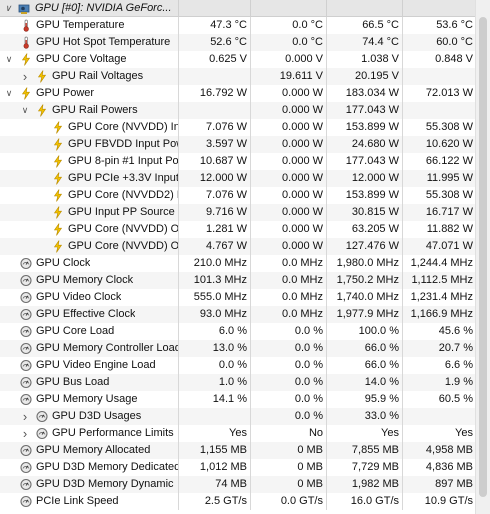 The width and height of the screenshot is (490, 514). What do you see at coordinates (245, 331) in the screenshot?
I see `sensor-row: GPU Core Load 6.0 % 0.0 % 100.0 % 45.6 %` at bounding box center [245, 331].